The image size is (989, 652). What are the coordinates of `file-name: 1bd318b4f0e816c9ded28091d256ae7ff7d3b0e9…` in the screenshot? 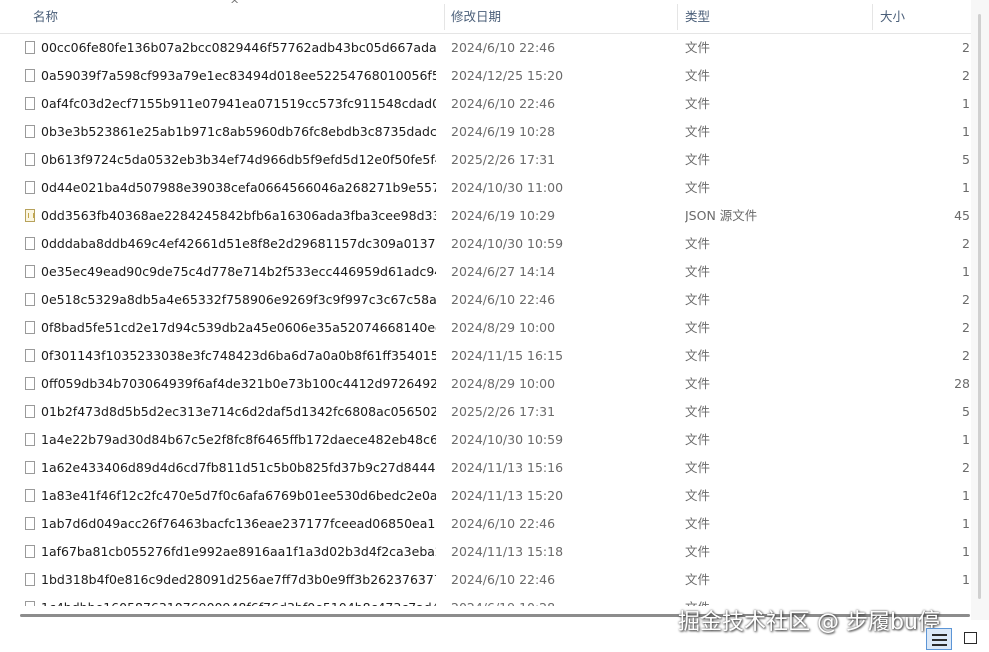 It's located at (238, 580).